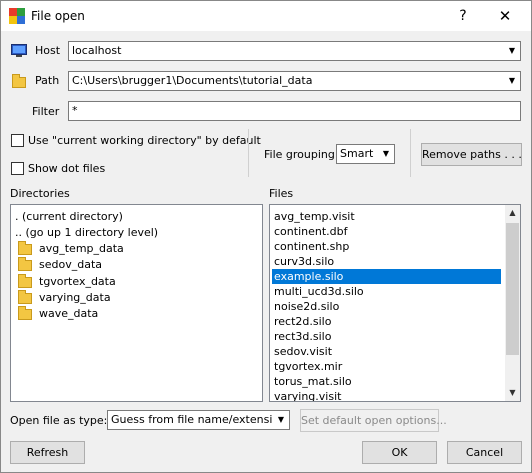  Describe the element at coordinates (309, 231) in the screenshot. I see `list-item: continent.dbf` at that location.